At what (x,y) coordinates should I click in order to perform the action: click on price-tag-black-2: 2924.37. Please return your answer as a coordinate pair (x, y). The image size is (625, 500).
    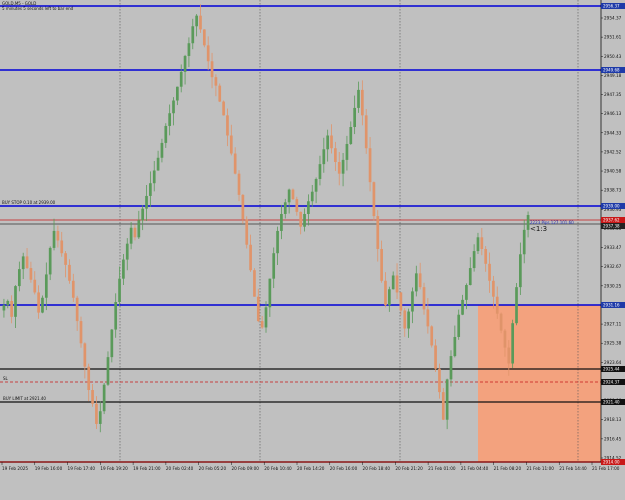
    Looking at the image, I should click on (613, 382).